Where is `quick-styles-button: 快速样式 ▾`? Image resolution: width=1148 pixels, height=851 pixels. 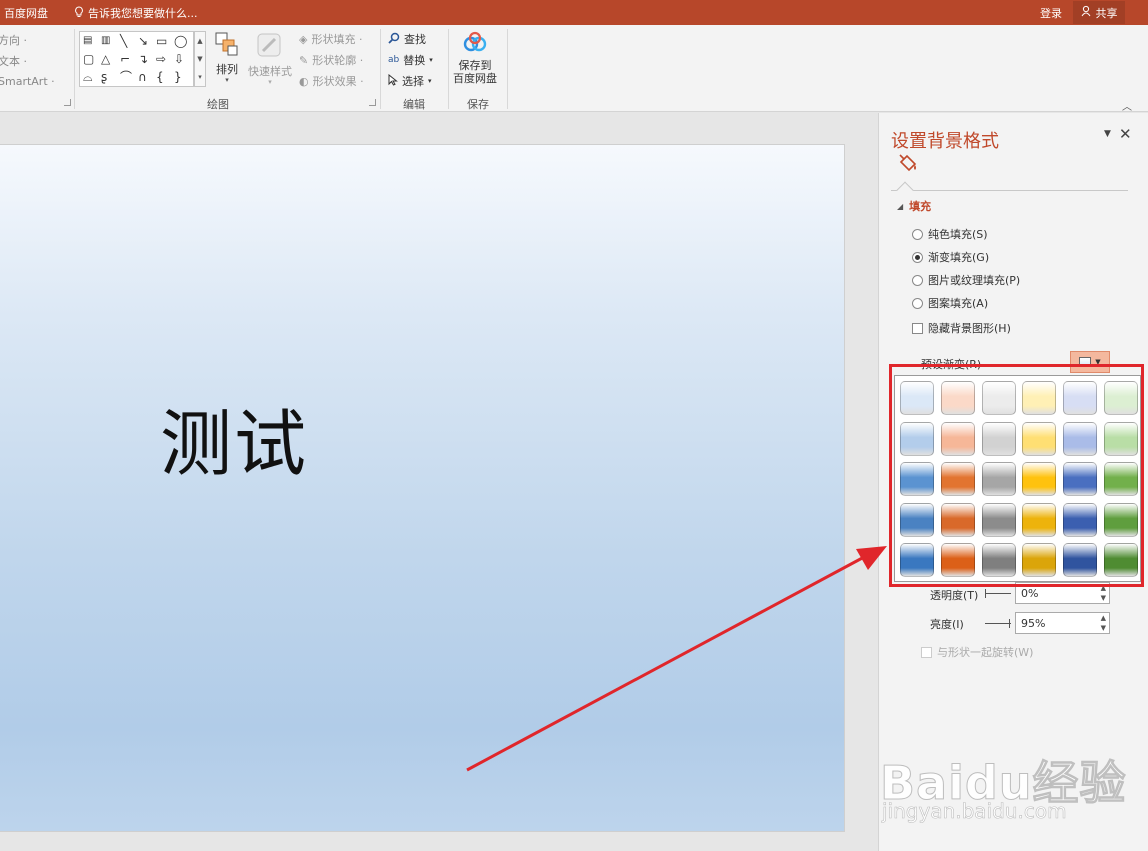 quick-styles-button: 快速样式 ▾ is located at coordinates (270, 58).